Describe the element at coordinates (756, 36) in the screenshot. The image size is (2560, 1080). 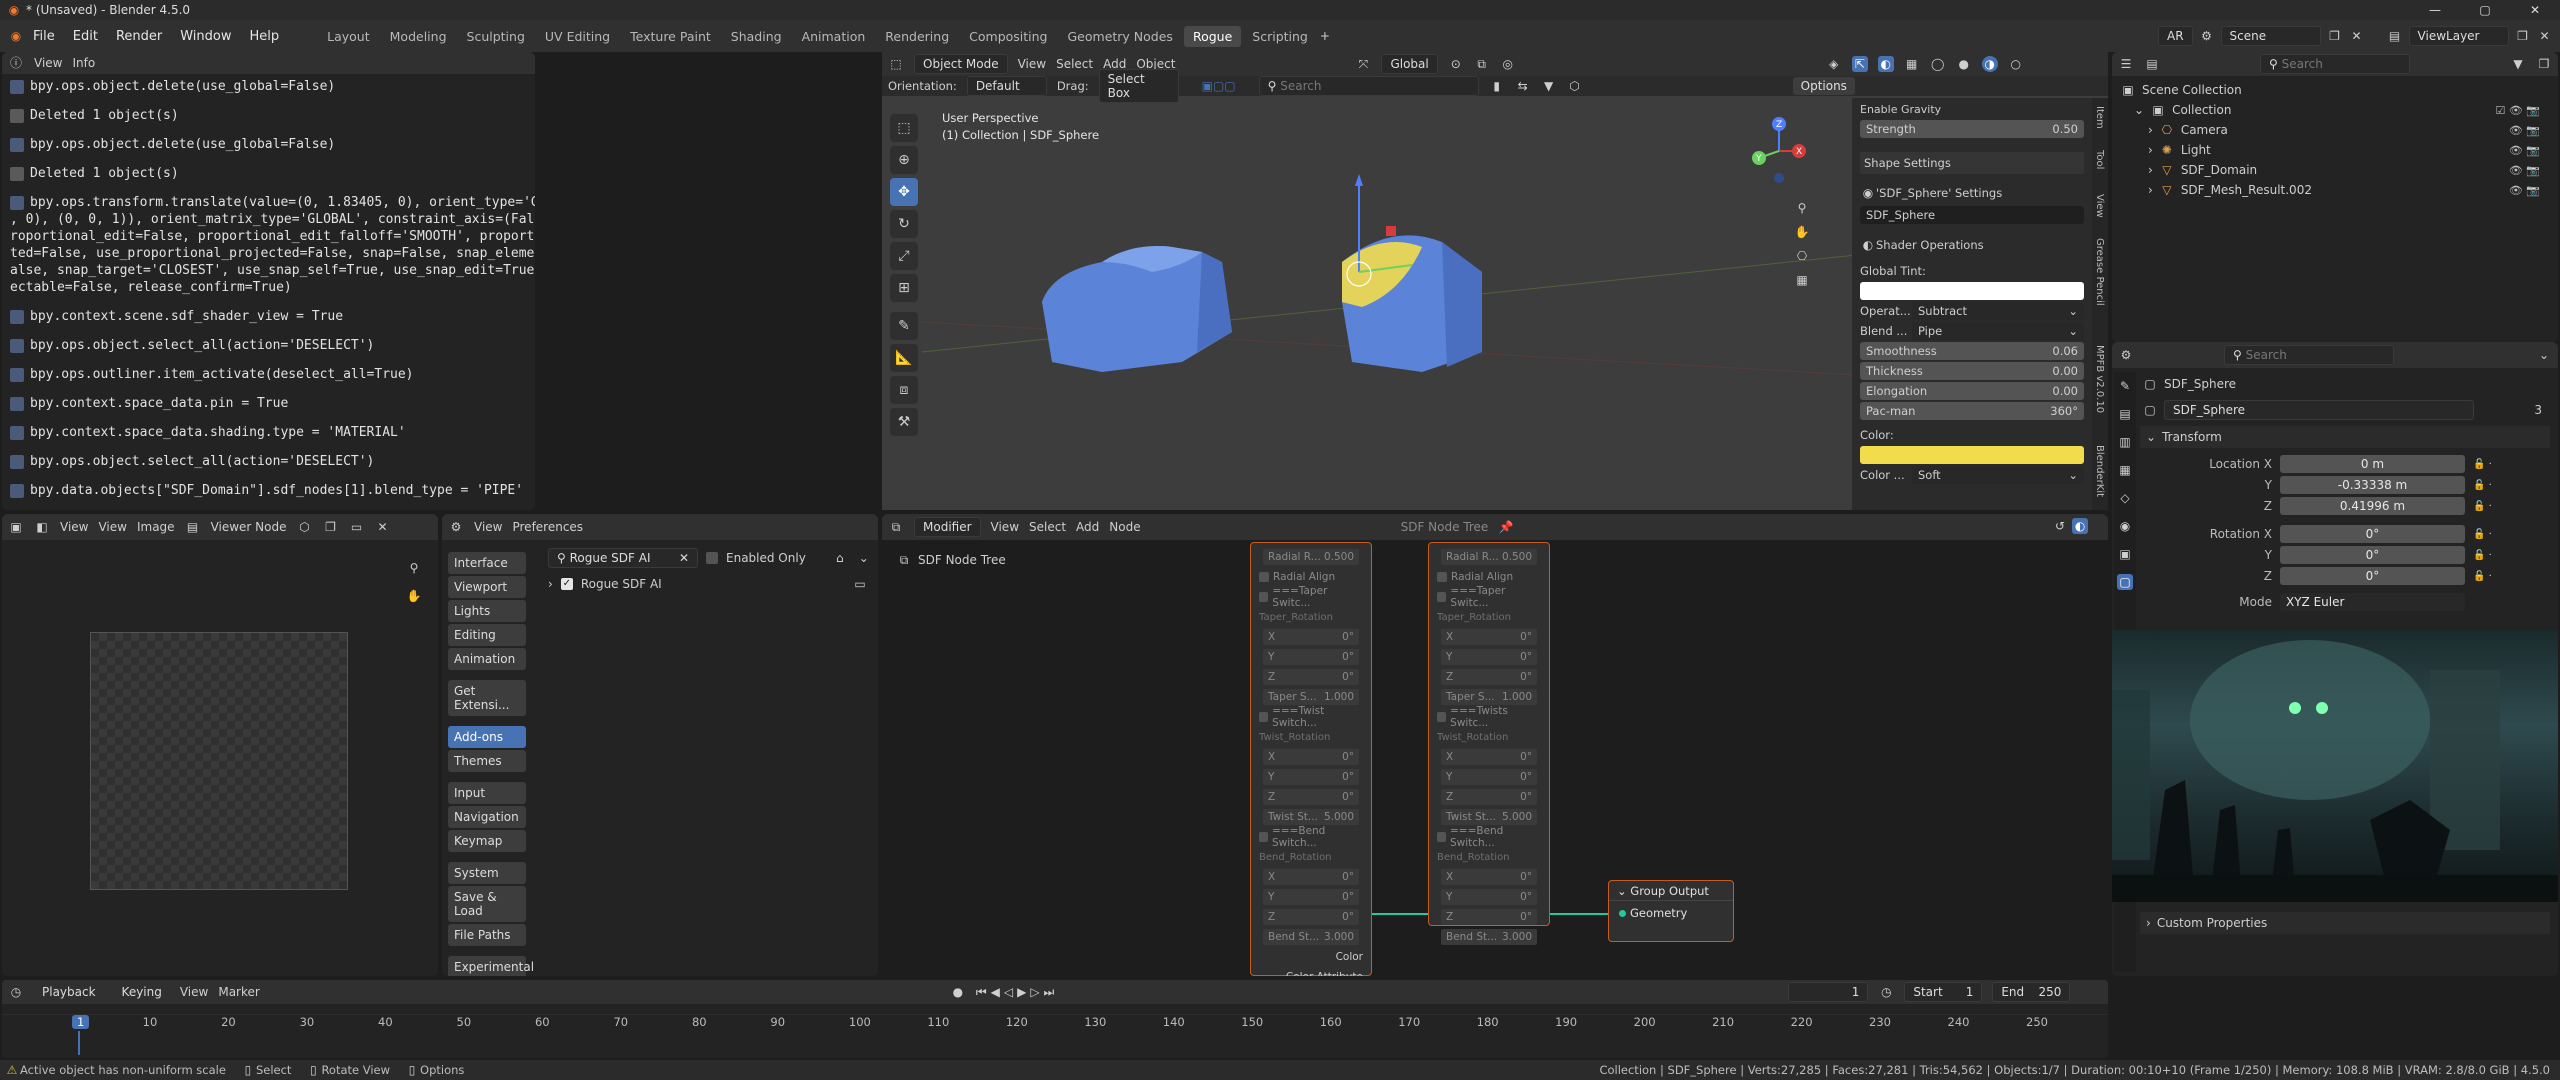
I see `tab-shading: Shading` at that location.